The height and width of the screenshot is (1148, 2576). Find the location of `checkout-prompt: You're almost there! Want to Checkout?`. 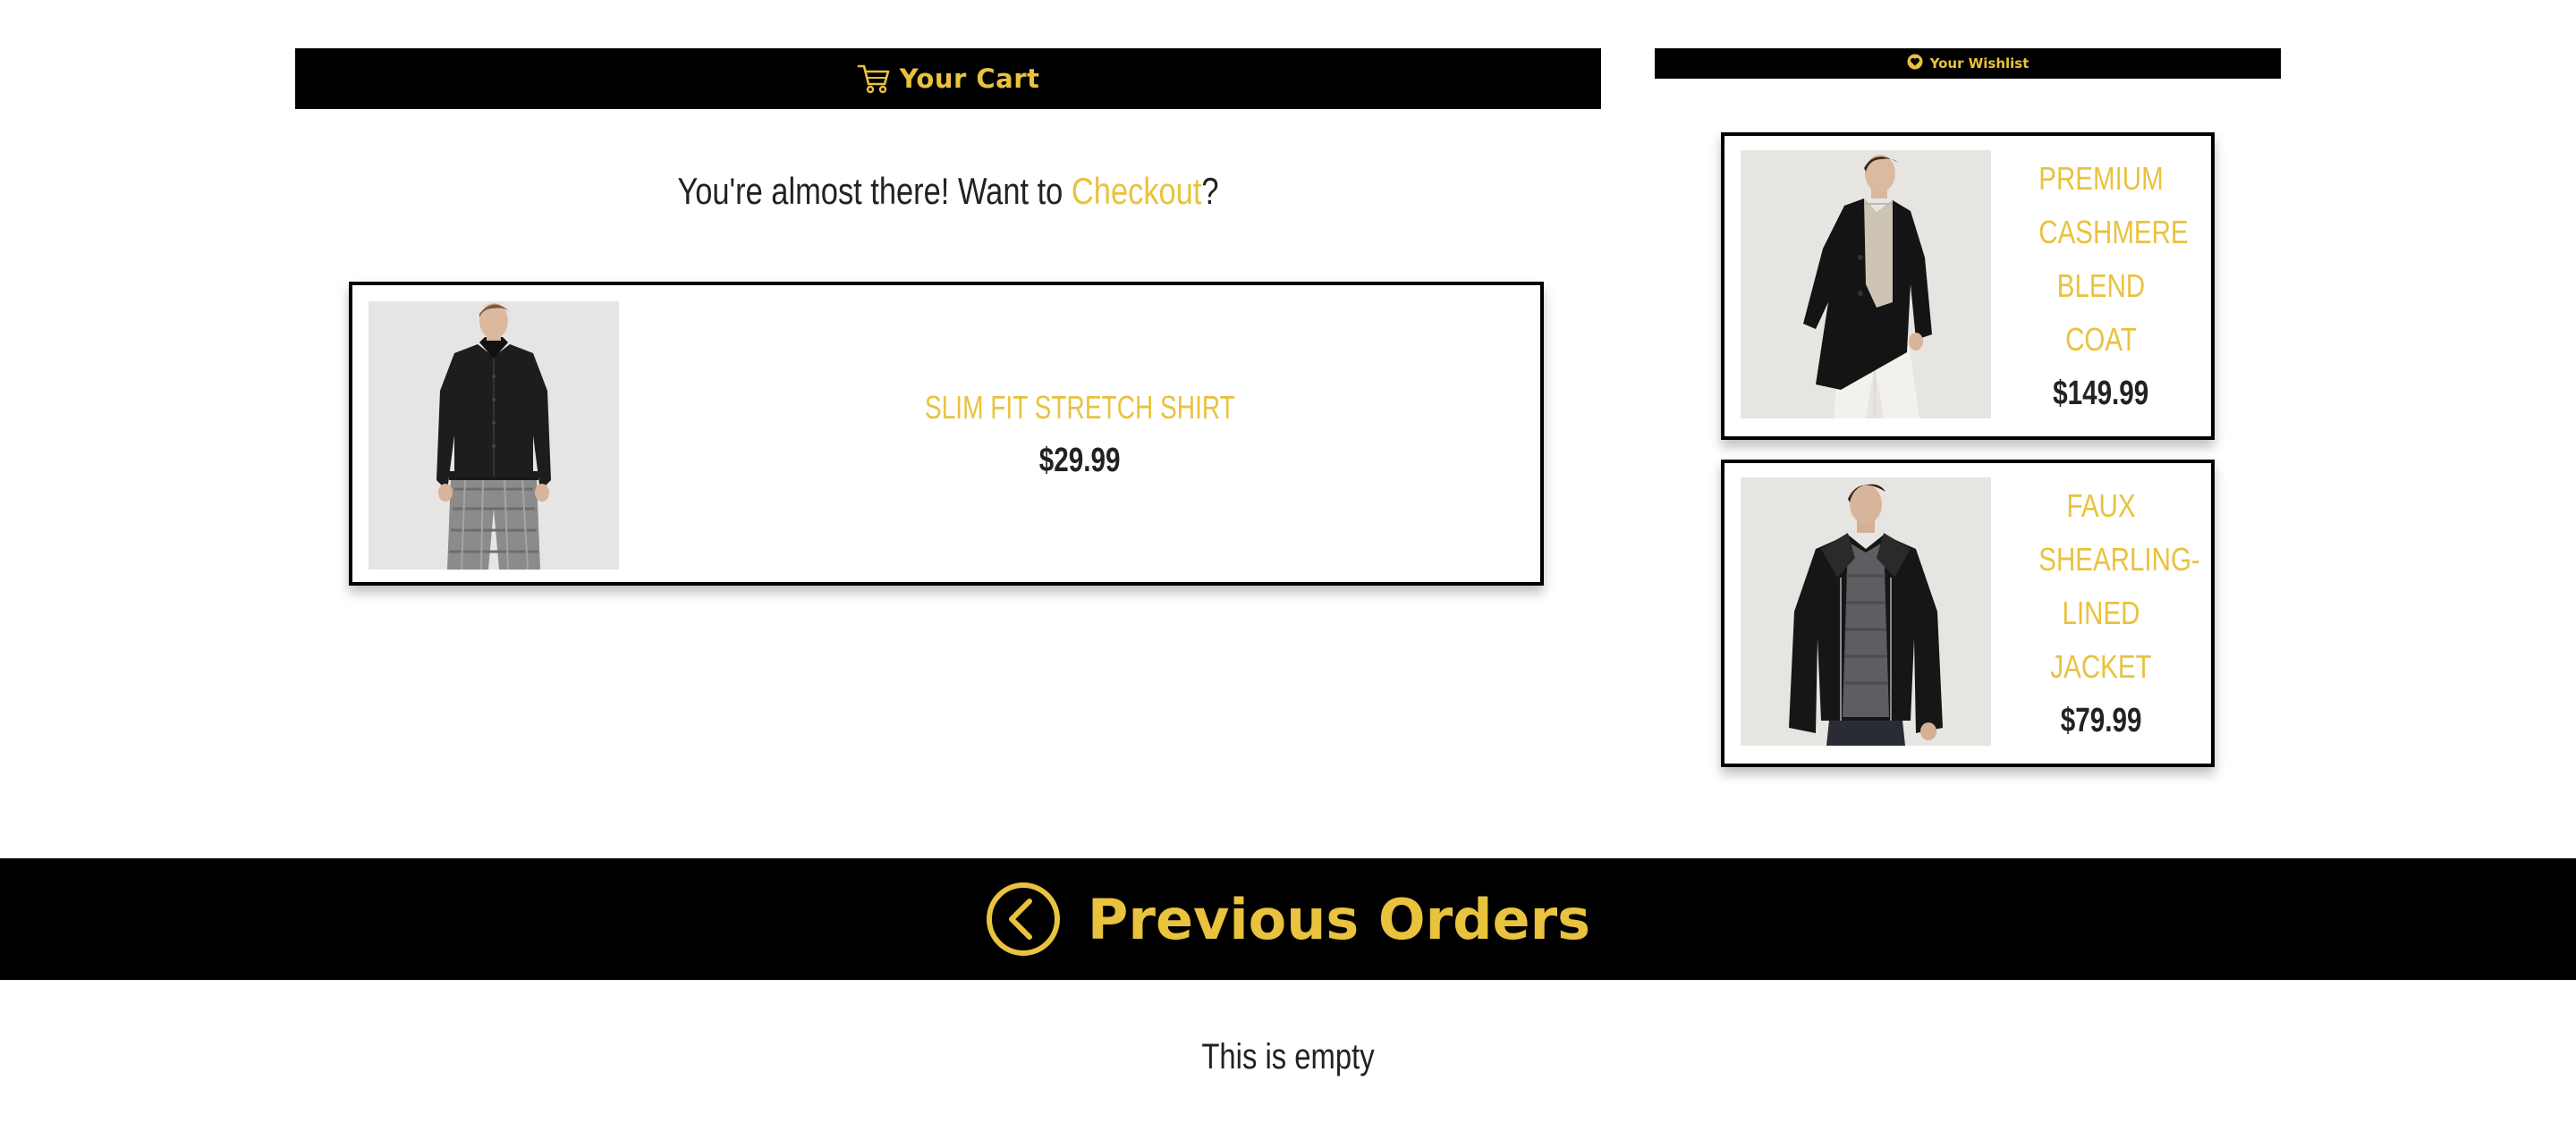

checkout-prompt: You're almost there! Want to Checkout? is located at coordinates (947, 191).